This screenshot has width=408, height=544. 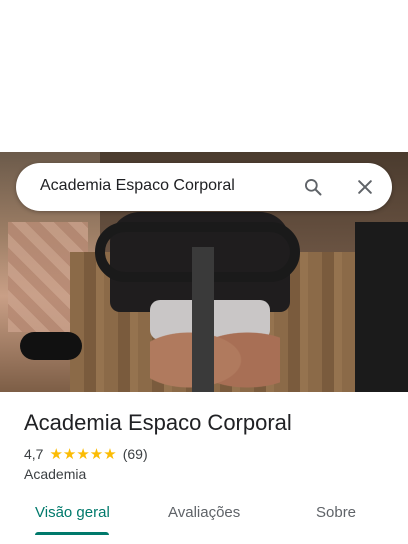 What do you see at coordinates (313, 187) in the screenshot?
I see `search-icon` at bounding box center [313, 187].